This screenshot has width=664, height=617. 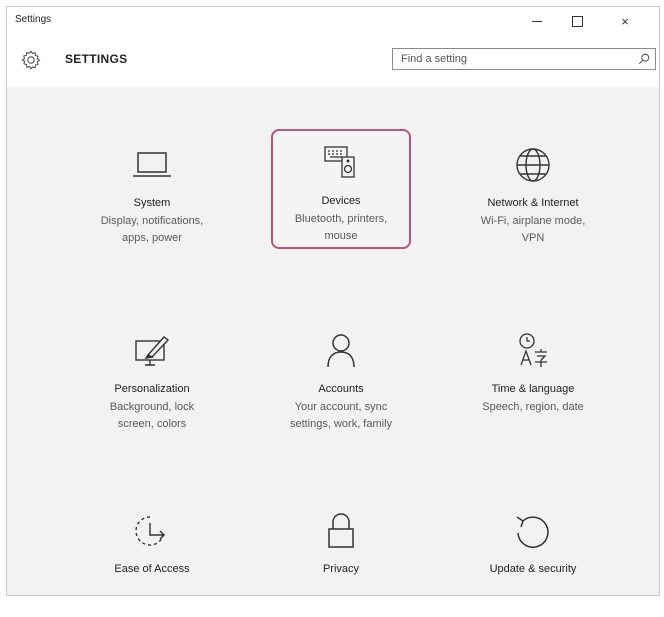 I want to click on tile-description-line: apps, power, so click(x=152, y=238).